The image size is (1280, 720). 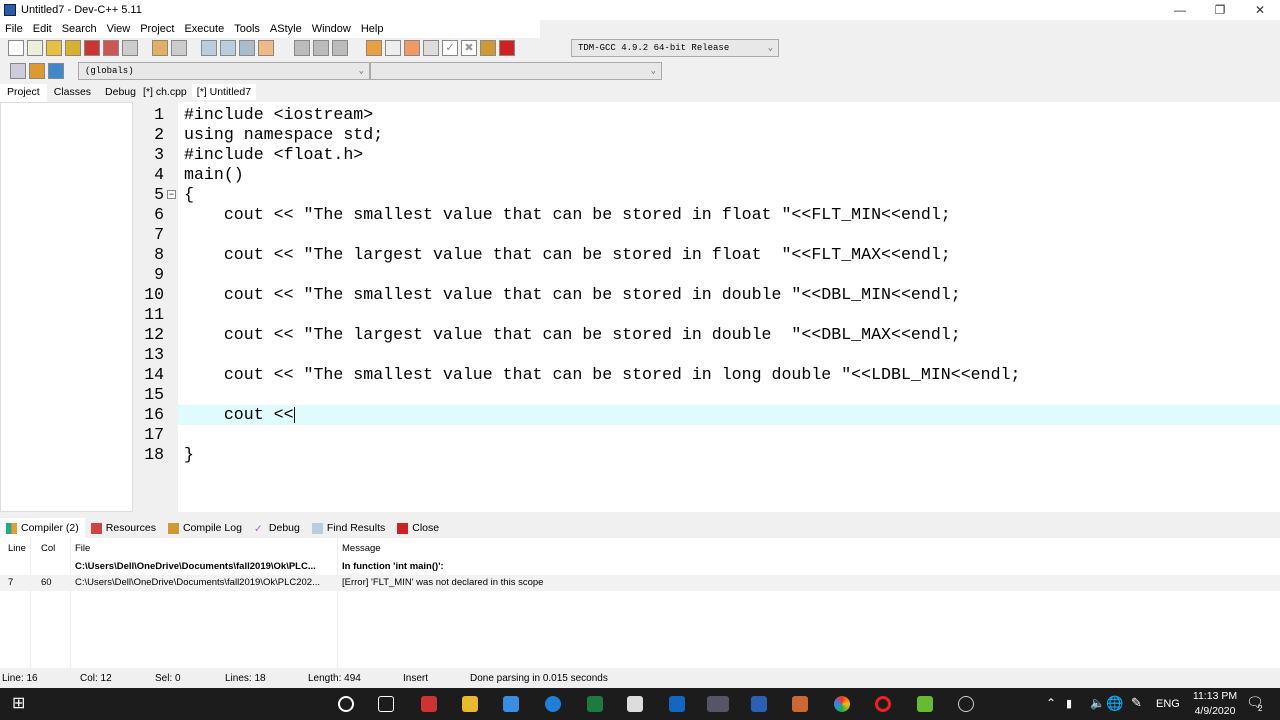 I want to click on network-icon: 🌐, so click(x=1114, y=703).